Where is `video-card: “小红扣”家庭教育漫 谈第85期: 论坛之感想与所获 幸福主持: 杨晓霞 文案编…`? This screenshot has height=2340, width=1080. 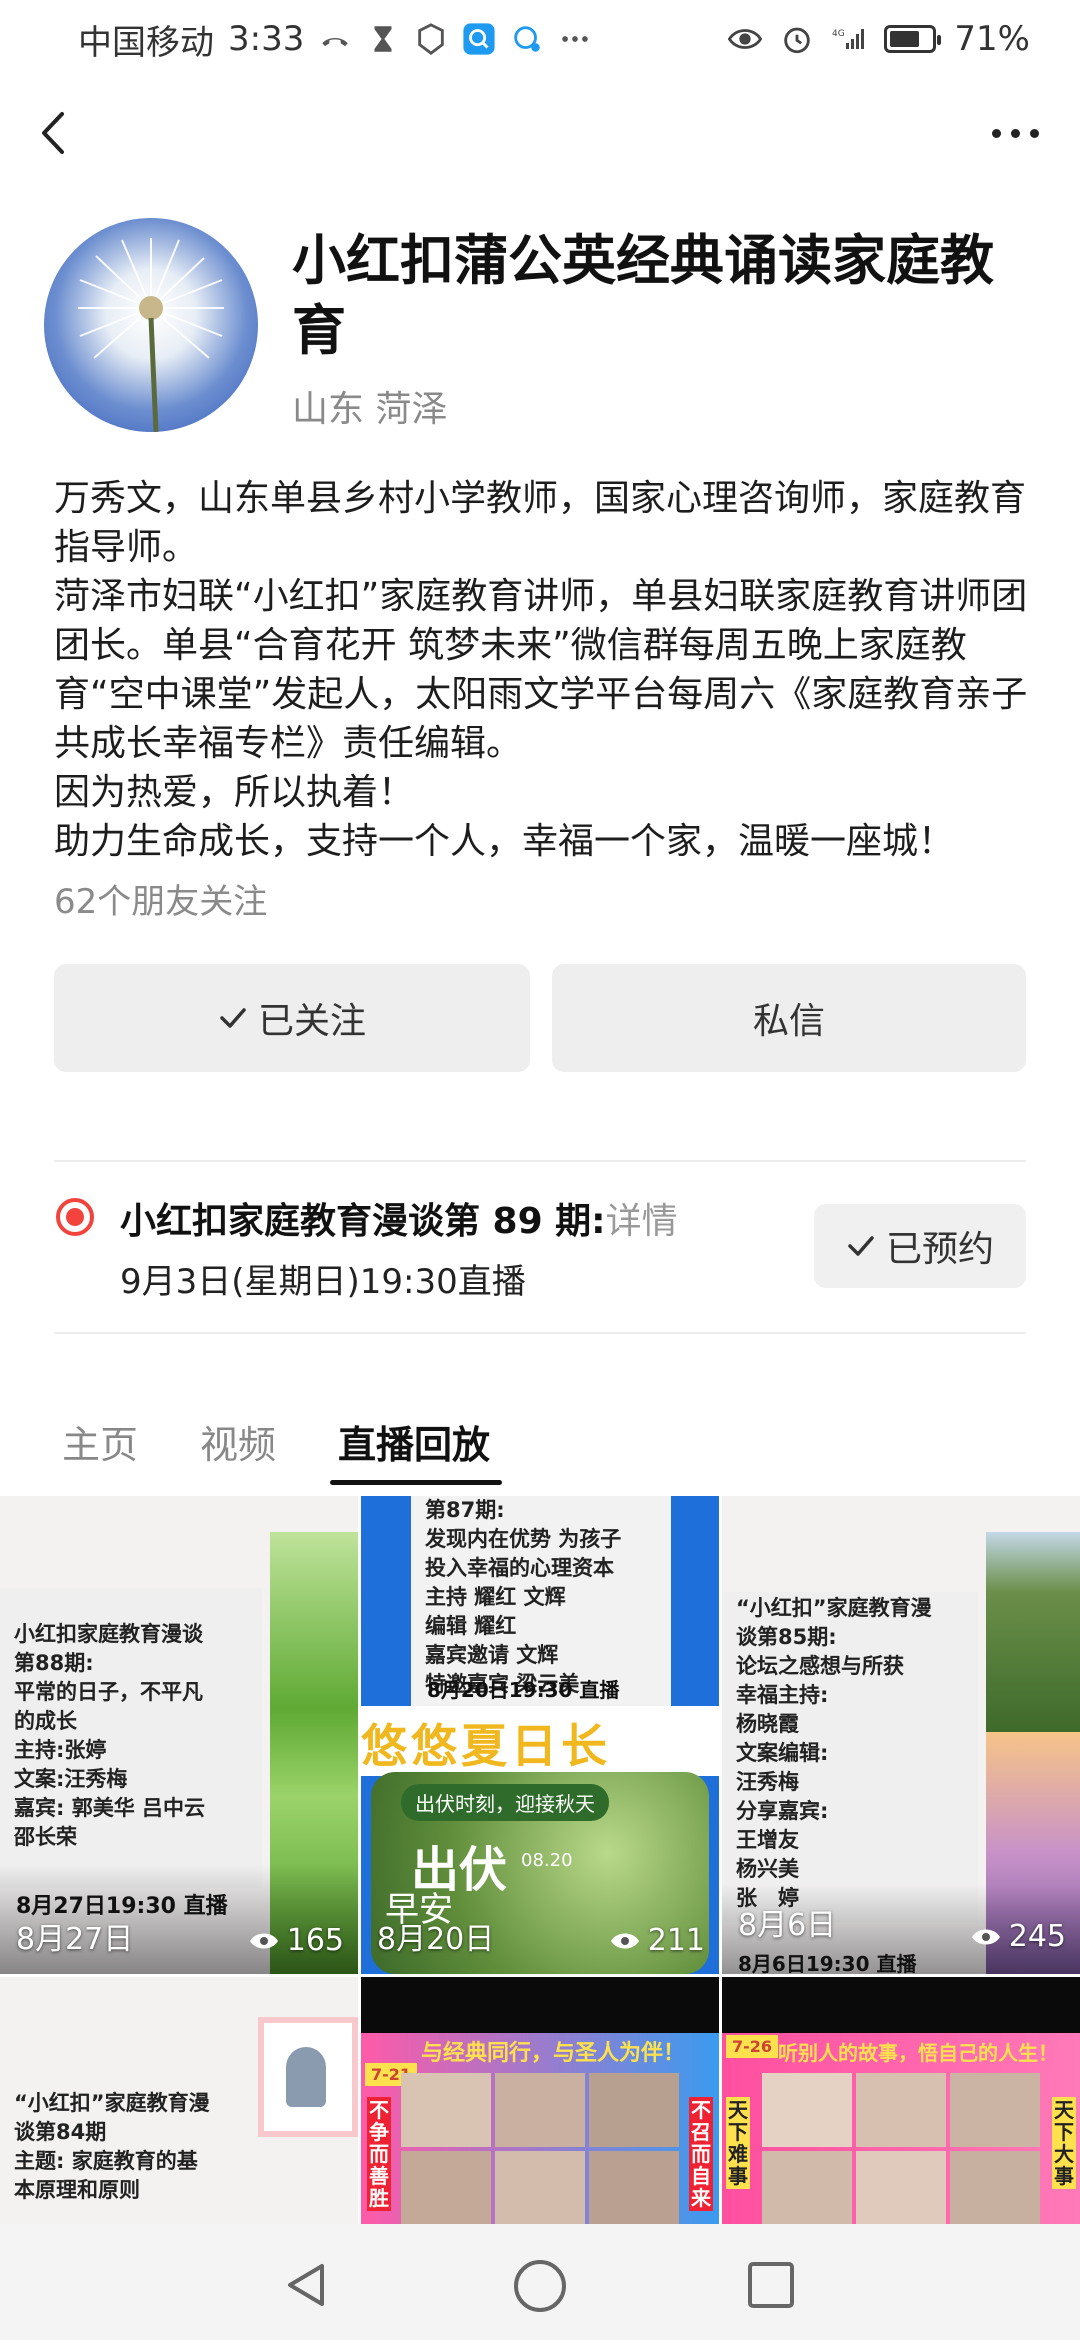 video-card: “小红扣”家庭教育漫 谈第85期: 论坛之感想与所获 幸福主持: 杨晓霞 文案编… is located at coordinates (901, 1735).